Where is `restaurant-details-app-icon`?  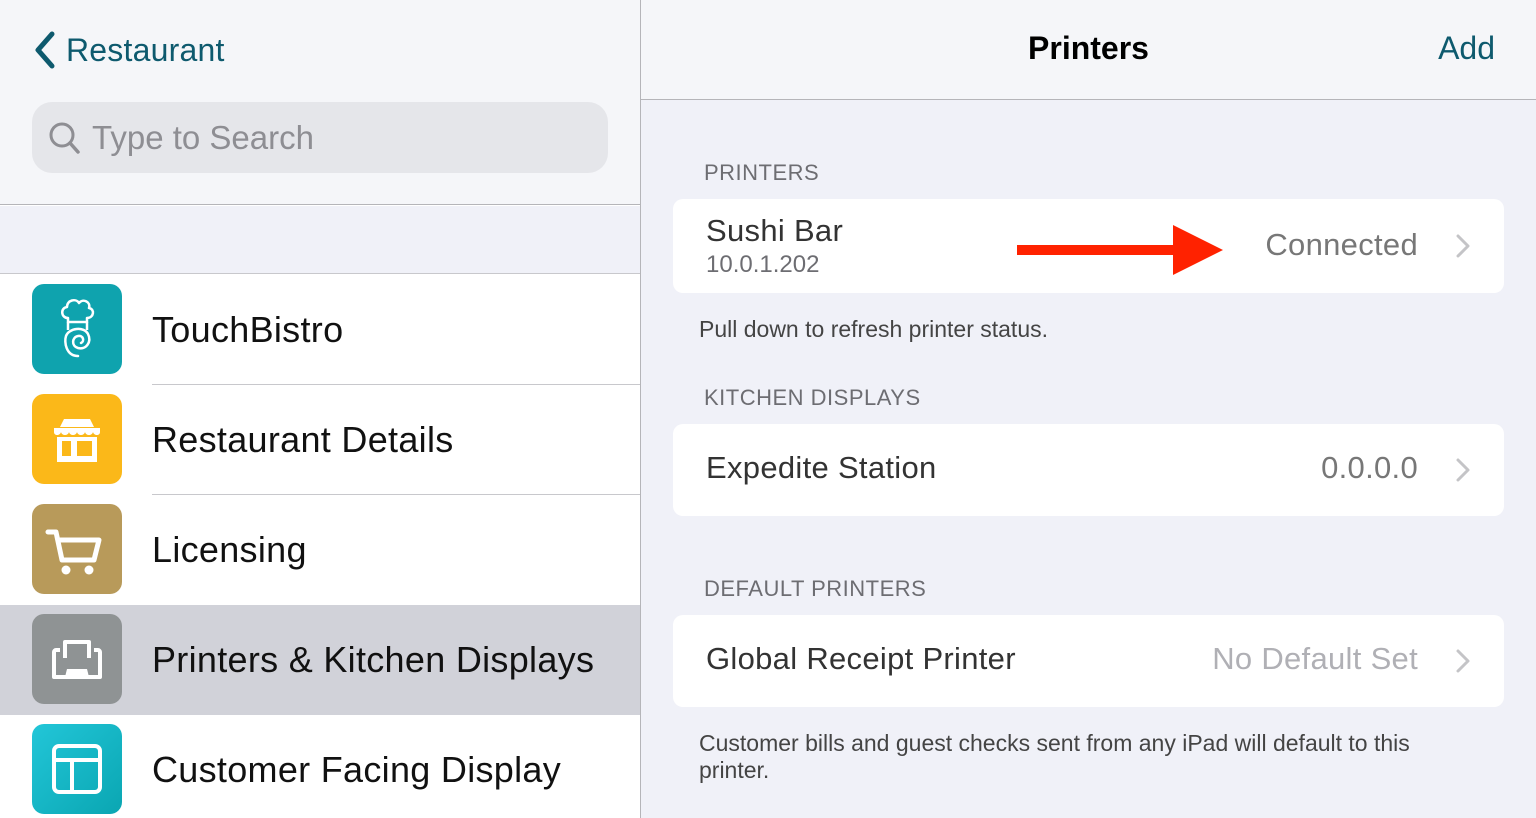
restaurant-details-app-icon is located at coordinates (77, 439).